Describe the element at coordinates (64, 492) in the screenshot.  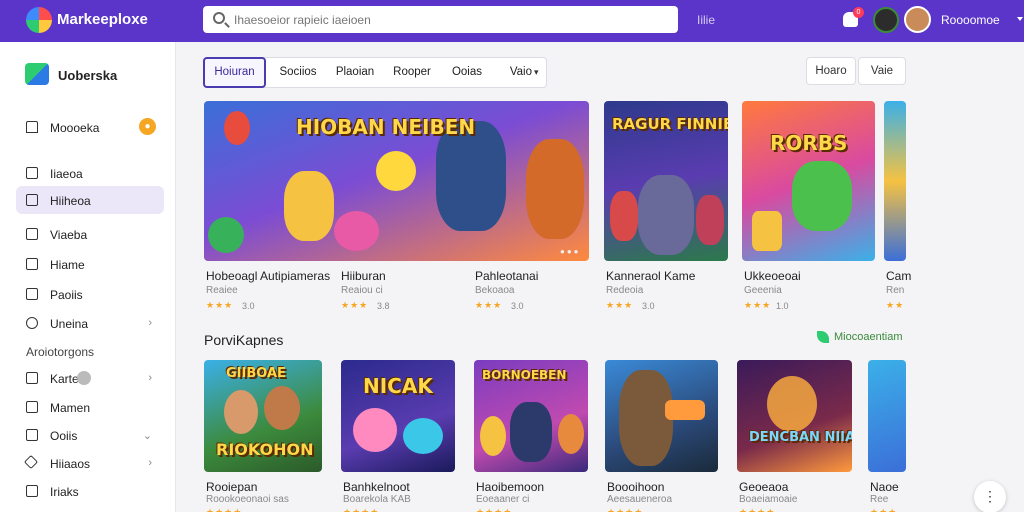
I see `sidebar-item-label: Iriaks` at that location.